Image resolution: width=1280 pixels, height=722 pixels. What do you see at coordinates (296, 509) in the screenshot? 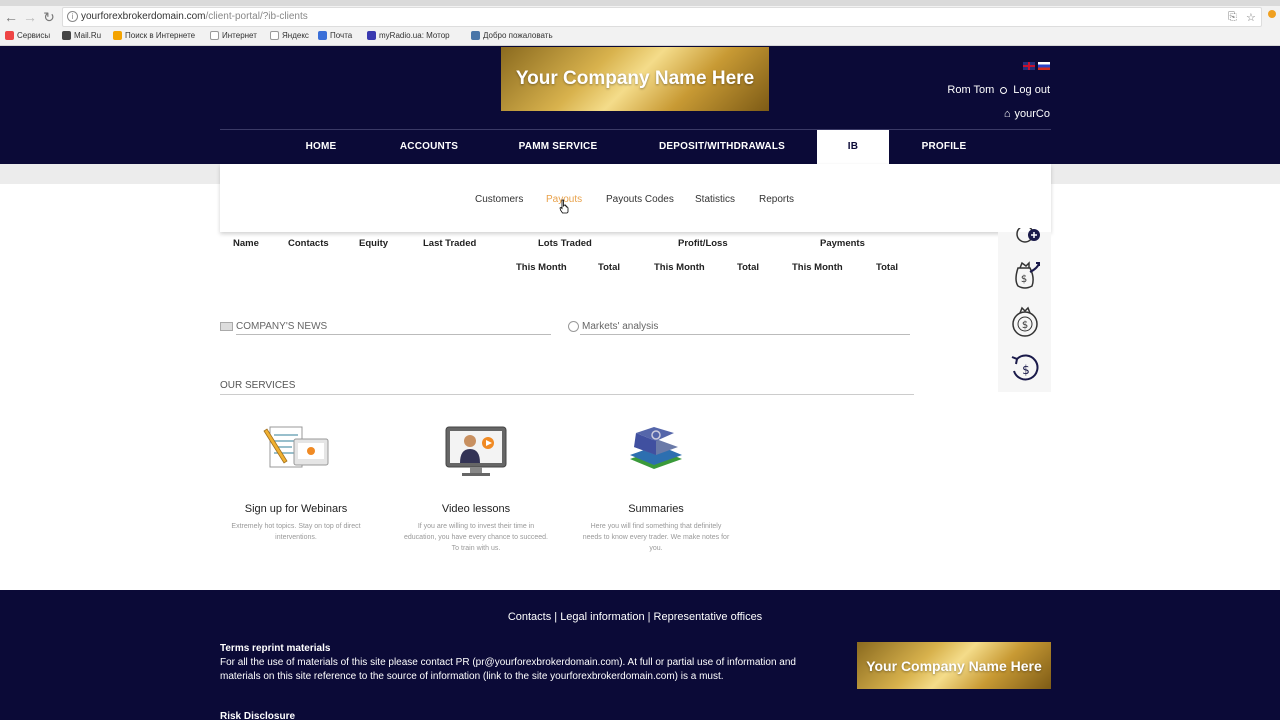
I see `service-title: Sign up for Webinars` at bounding box center [296, 509].